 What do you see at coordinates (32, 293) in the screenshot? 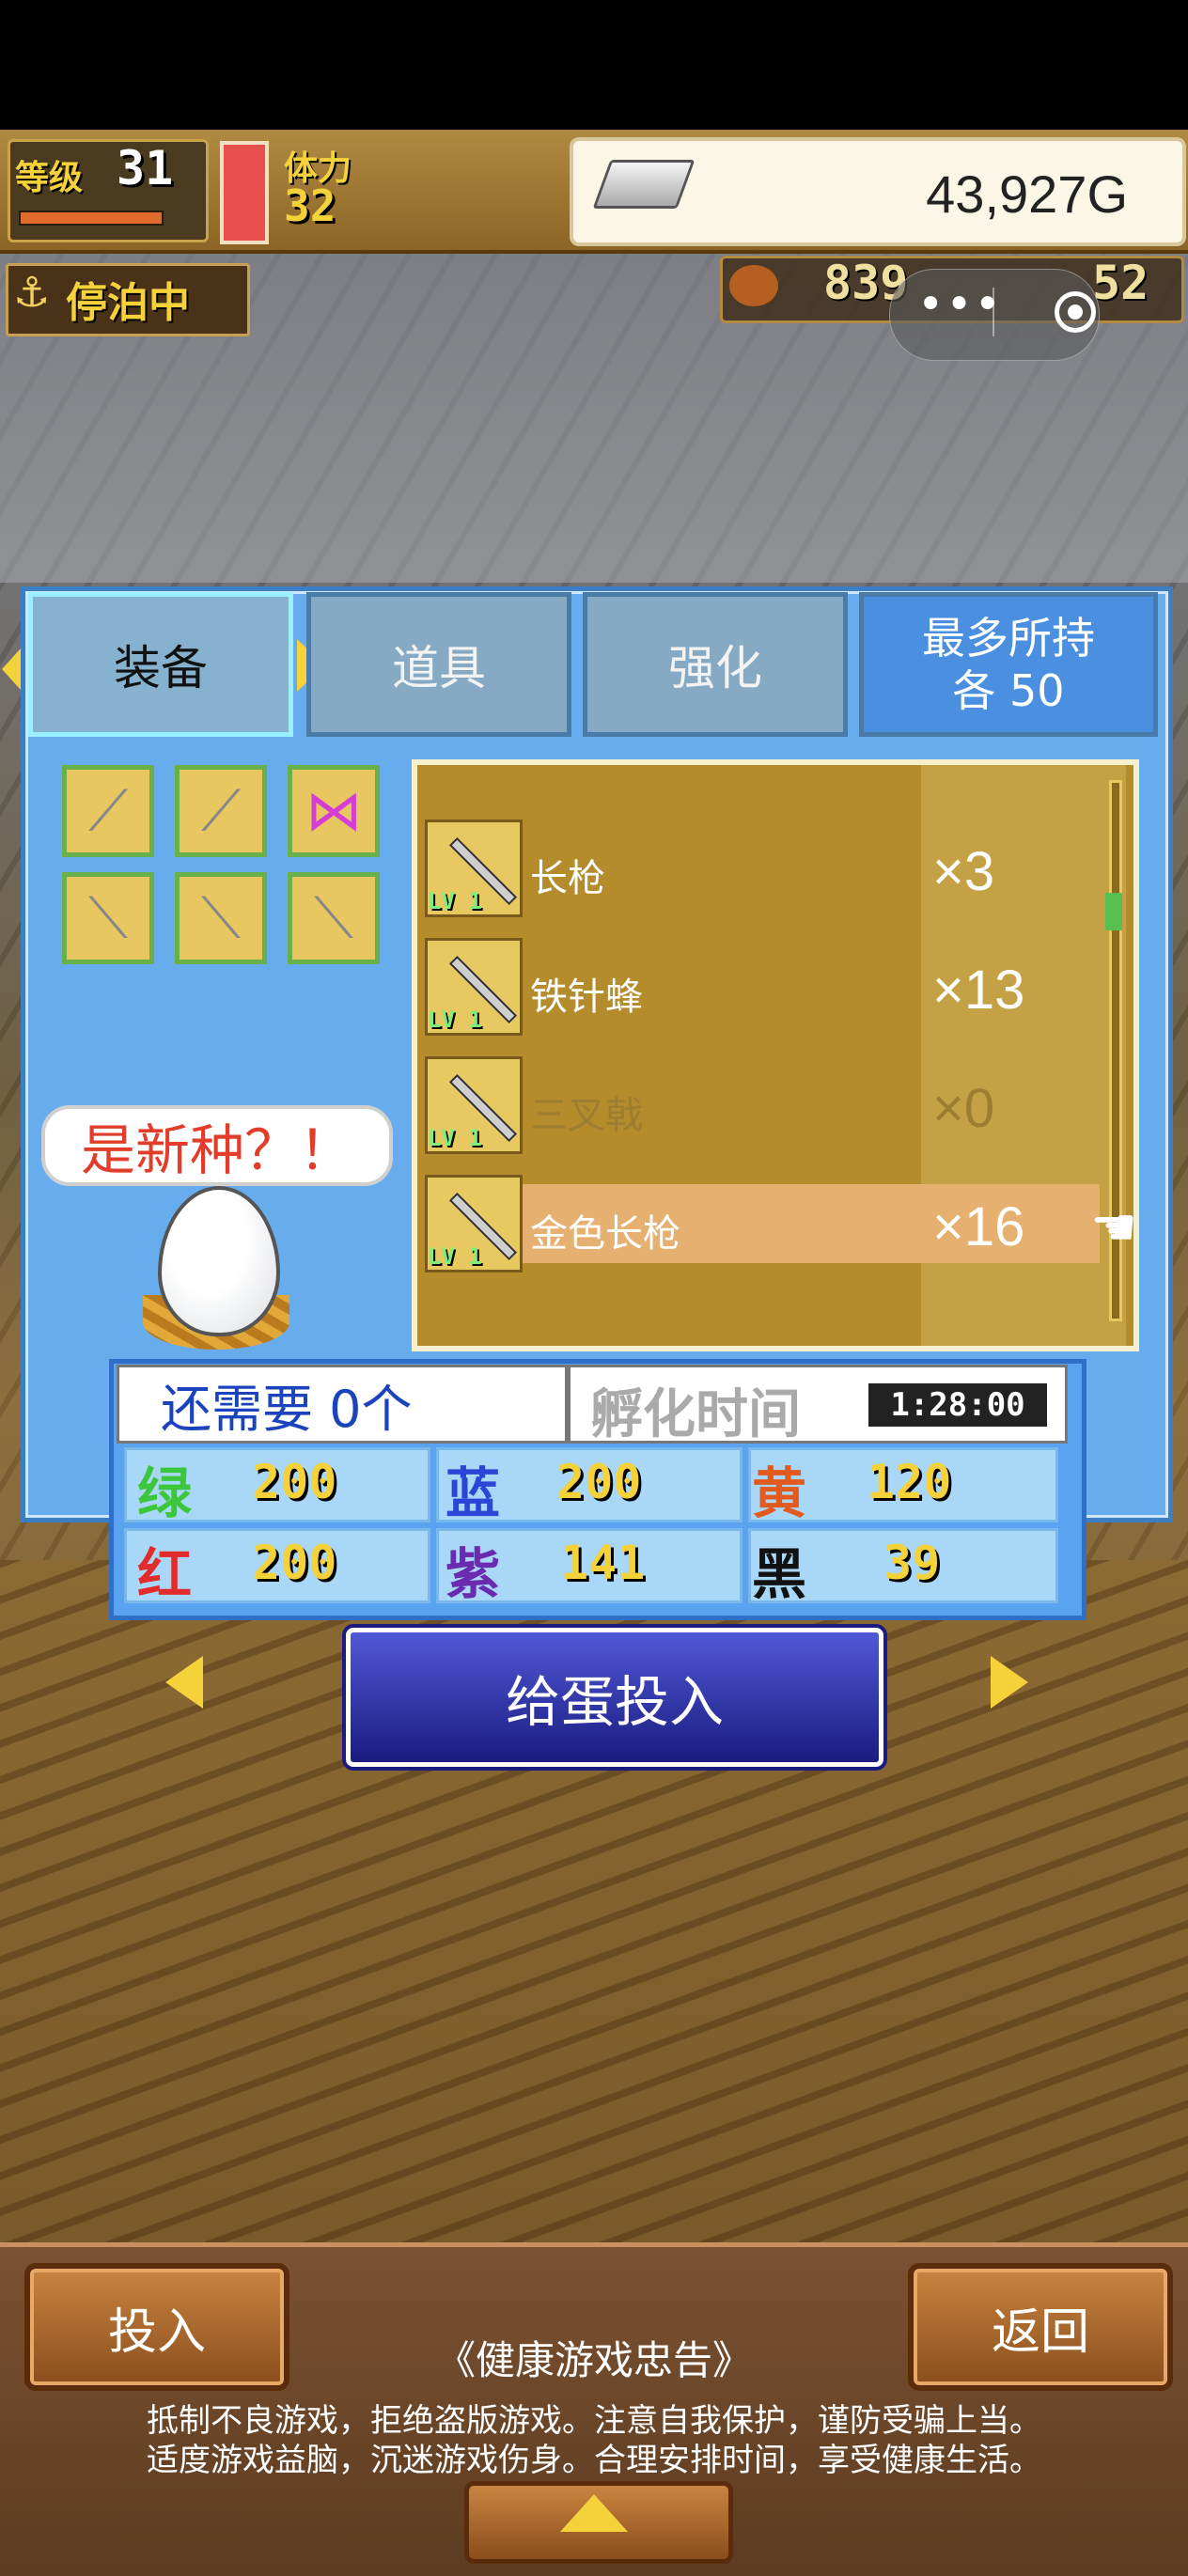
I see `anchor-icon: ⚓` at bounding box center [32, 293].